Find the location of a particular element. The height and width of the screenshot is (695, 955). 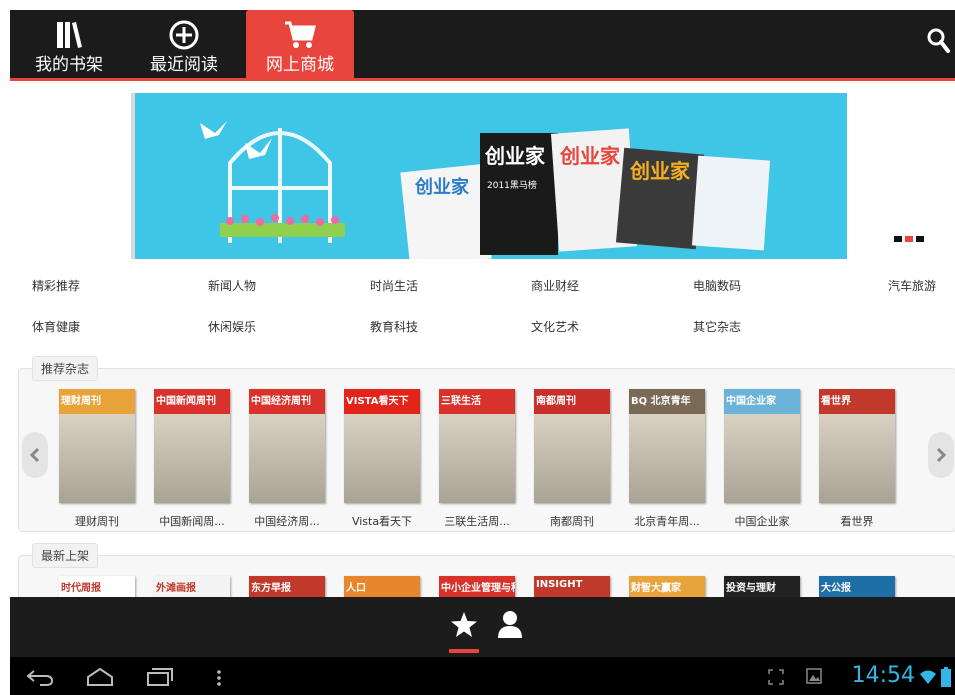

cover-title: 中国新闻周刊 is located at coordinates (186, 401).